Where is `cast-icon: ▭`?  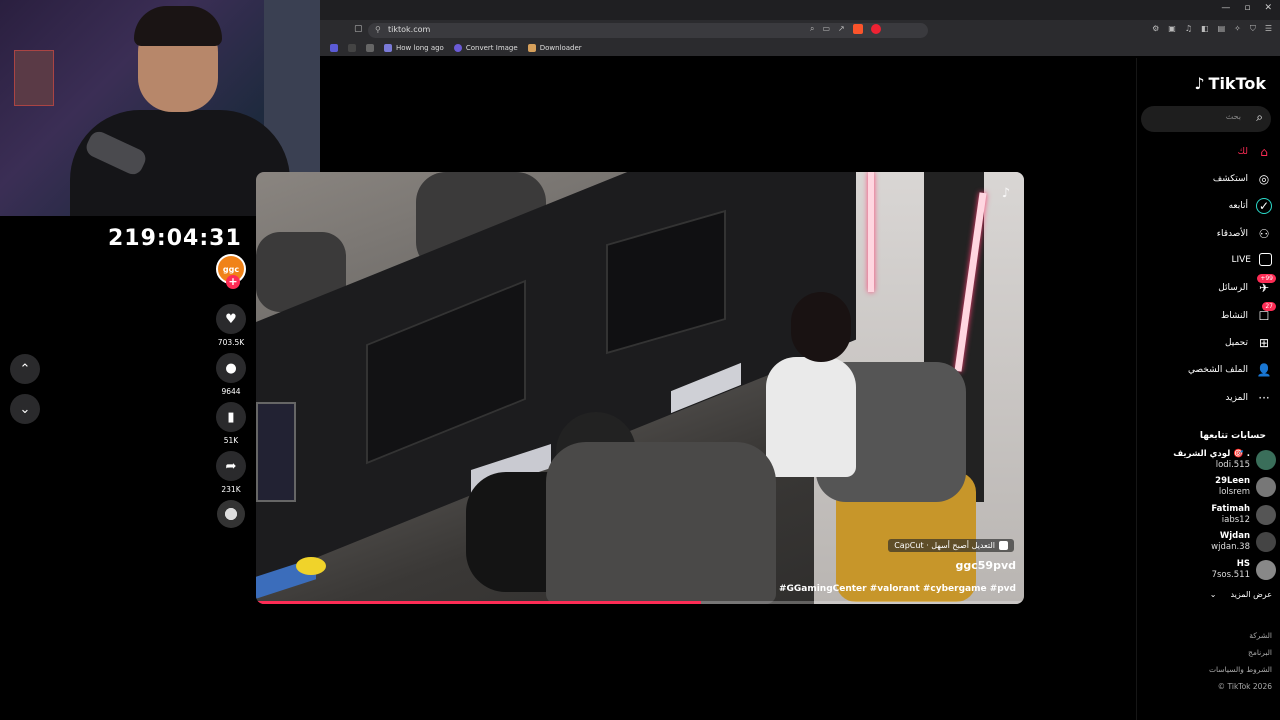 cast-icon: ▭ is located at coordinates (826, 29).